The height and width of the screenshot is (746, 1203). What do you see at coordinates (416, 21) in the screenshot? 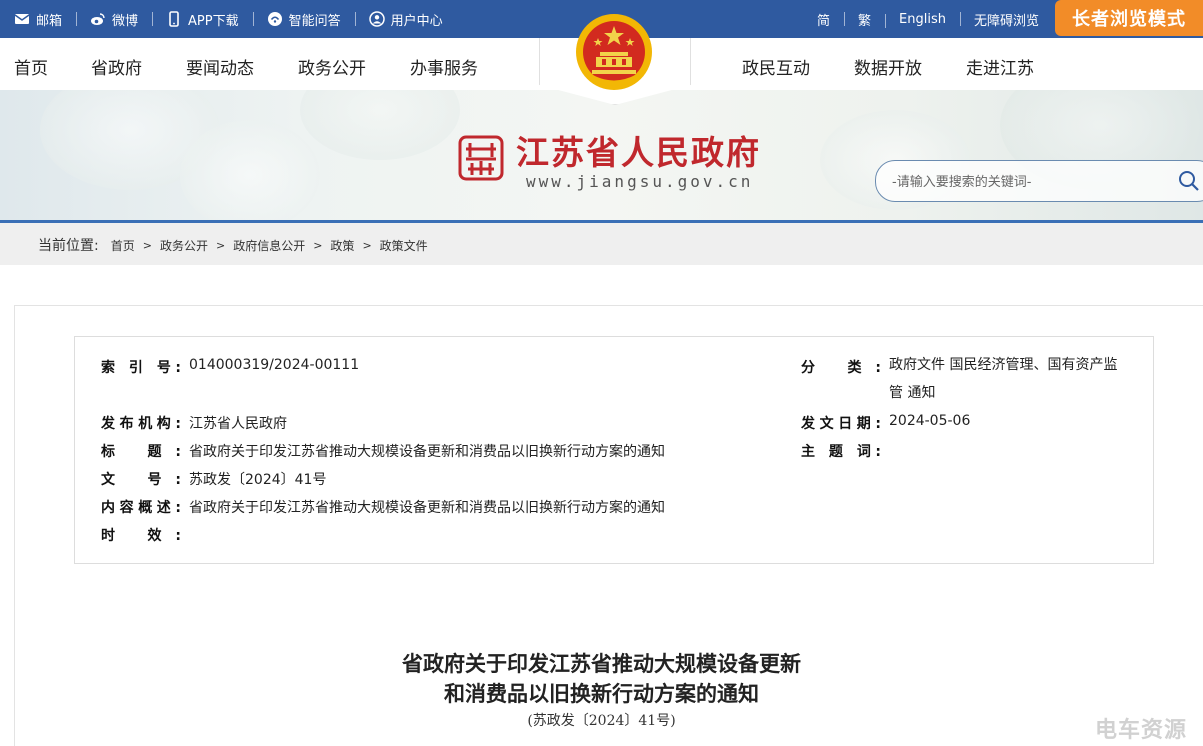
I see `user-center-label: 用户中心` at bounding box center [416, 21].